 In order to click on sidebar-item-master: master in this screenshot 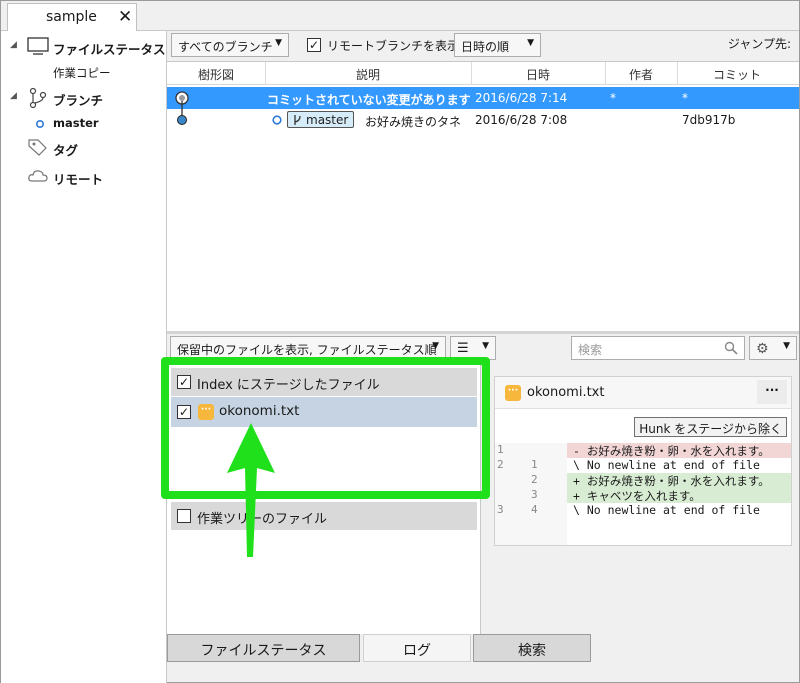, I will do `click(83, 124)`.